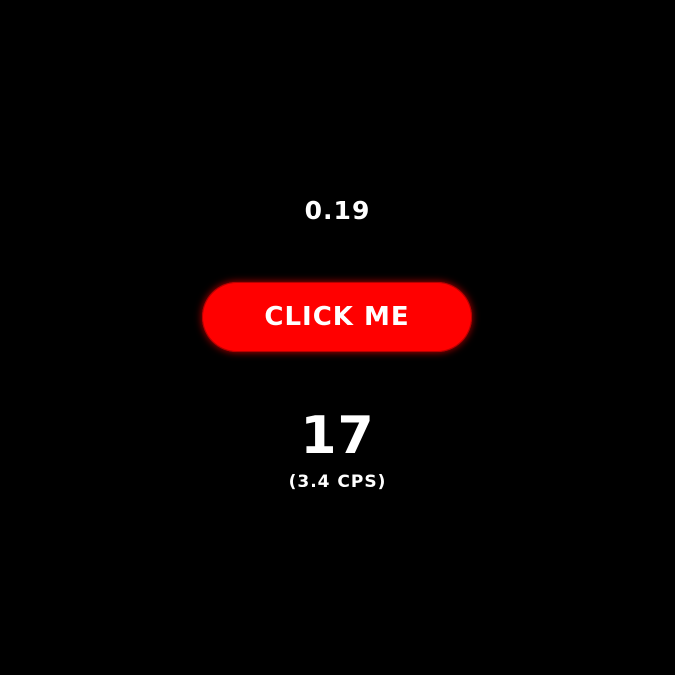 The image size is (675, 675). What do you see at coordinates (337, 482) in the screenshot?
I see `clicks-per-second: (3.4 CPS)` at bounding box center [337, 482].